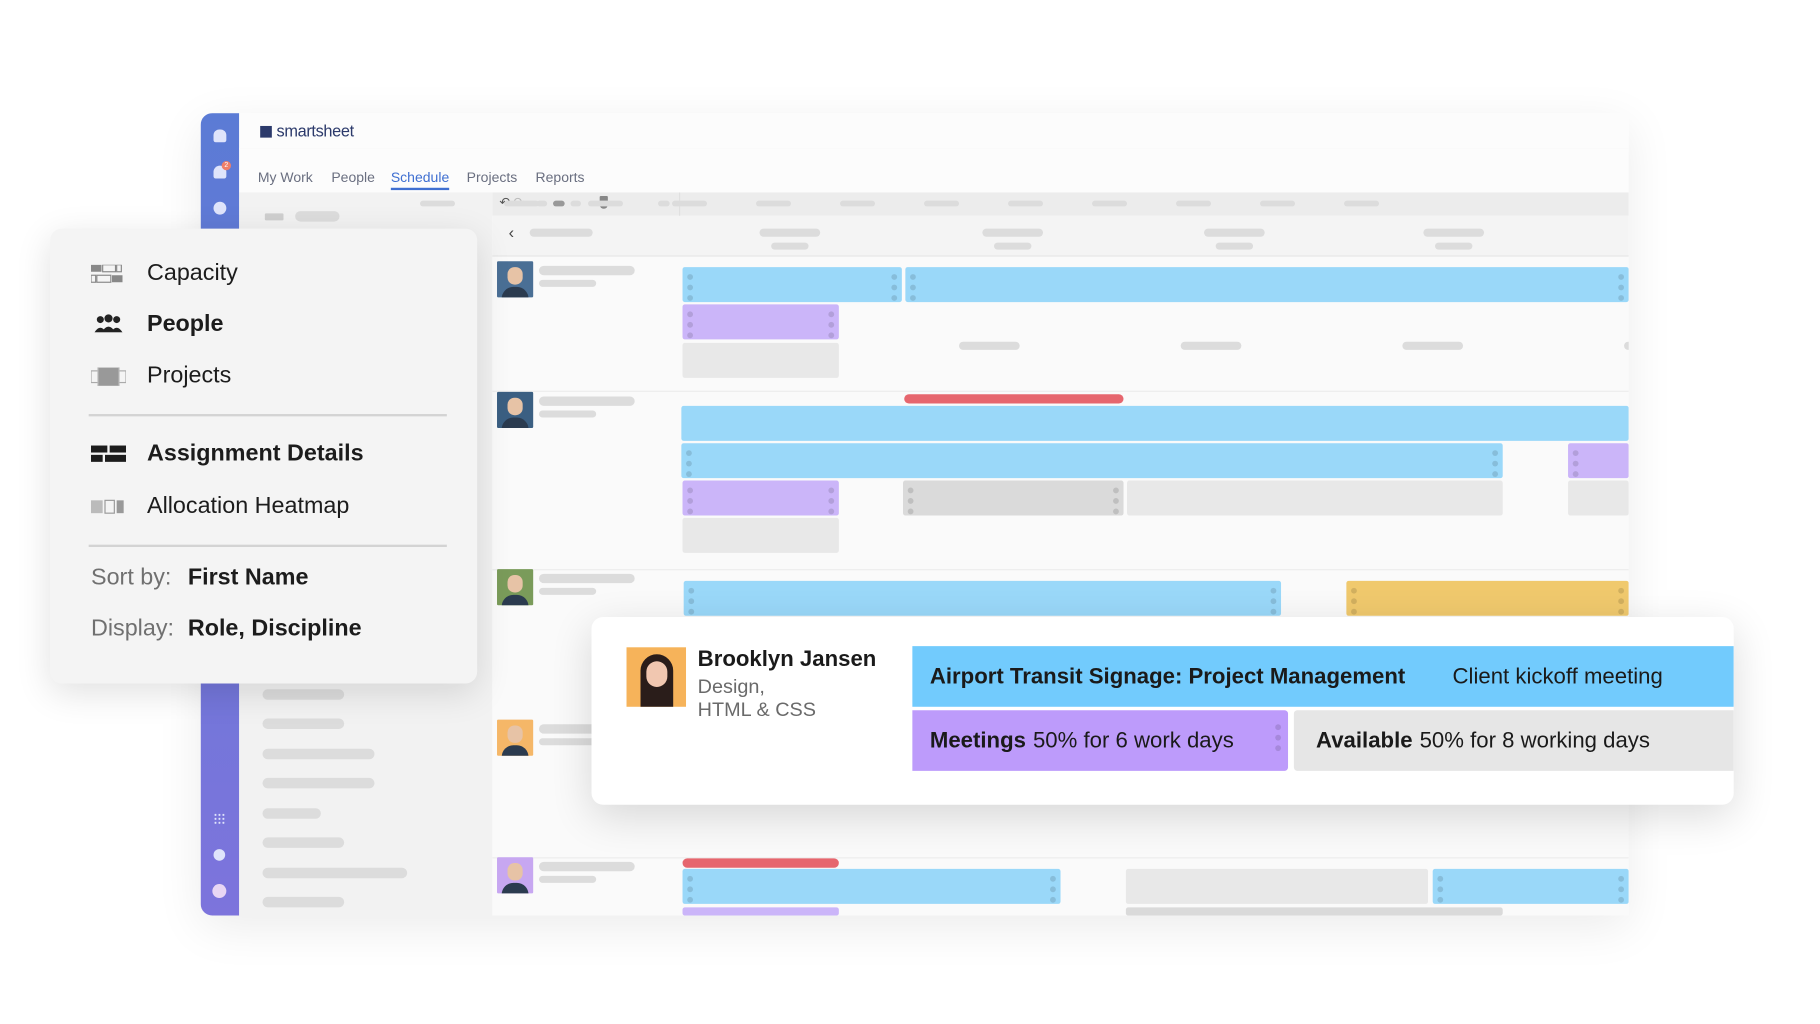  What do you see at coordinates (559, 203) in the screenshot?
I see `zoom-option-active` at bounding box center [559, 203].